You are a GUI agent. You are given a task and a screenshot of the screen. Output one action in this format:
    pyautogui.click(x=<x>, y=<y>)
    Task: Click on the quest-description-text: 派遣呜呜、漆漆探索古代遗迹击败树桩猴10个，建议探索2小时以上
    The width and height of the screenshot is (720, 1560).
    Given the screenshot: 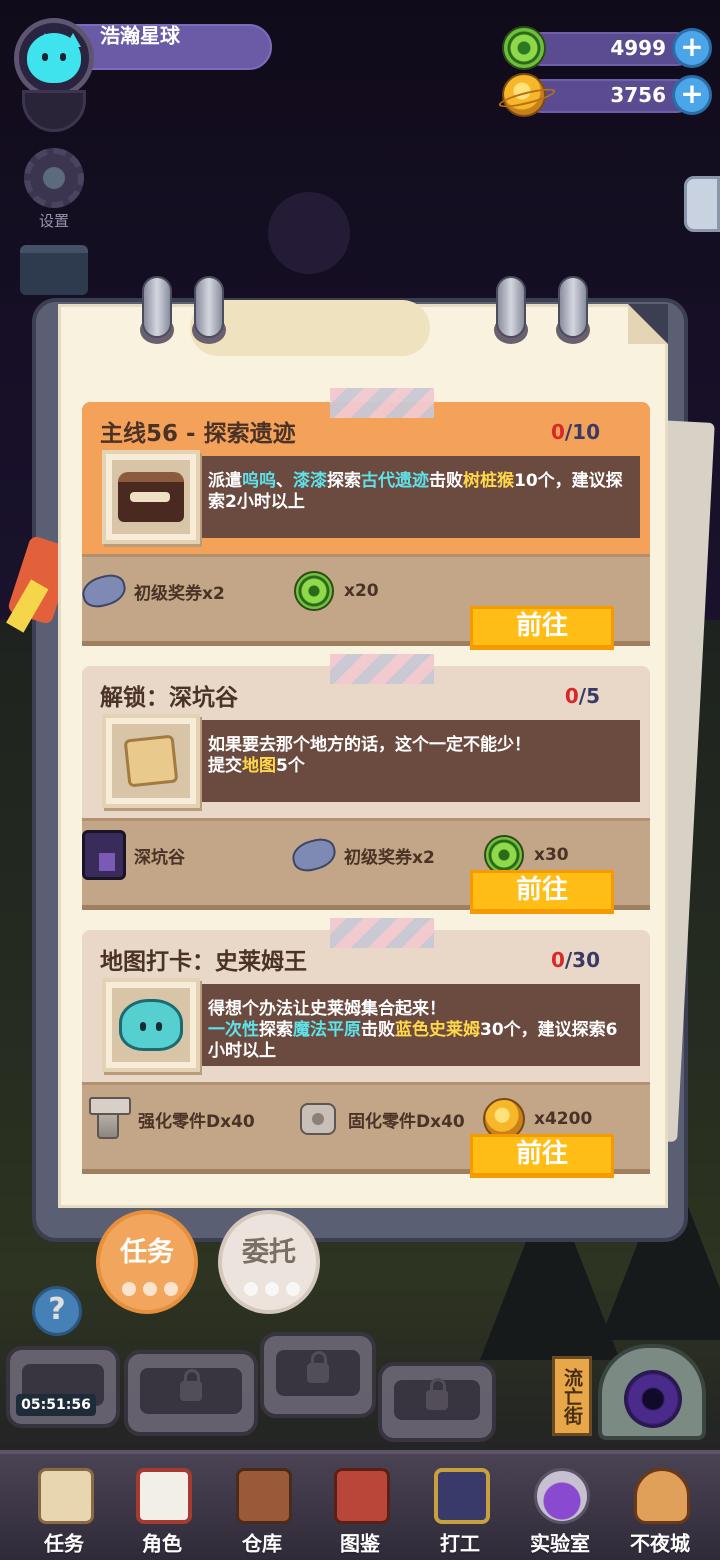 What is the action you would take?
    pyautogui.click(x=415, y=491)
    